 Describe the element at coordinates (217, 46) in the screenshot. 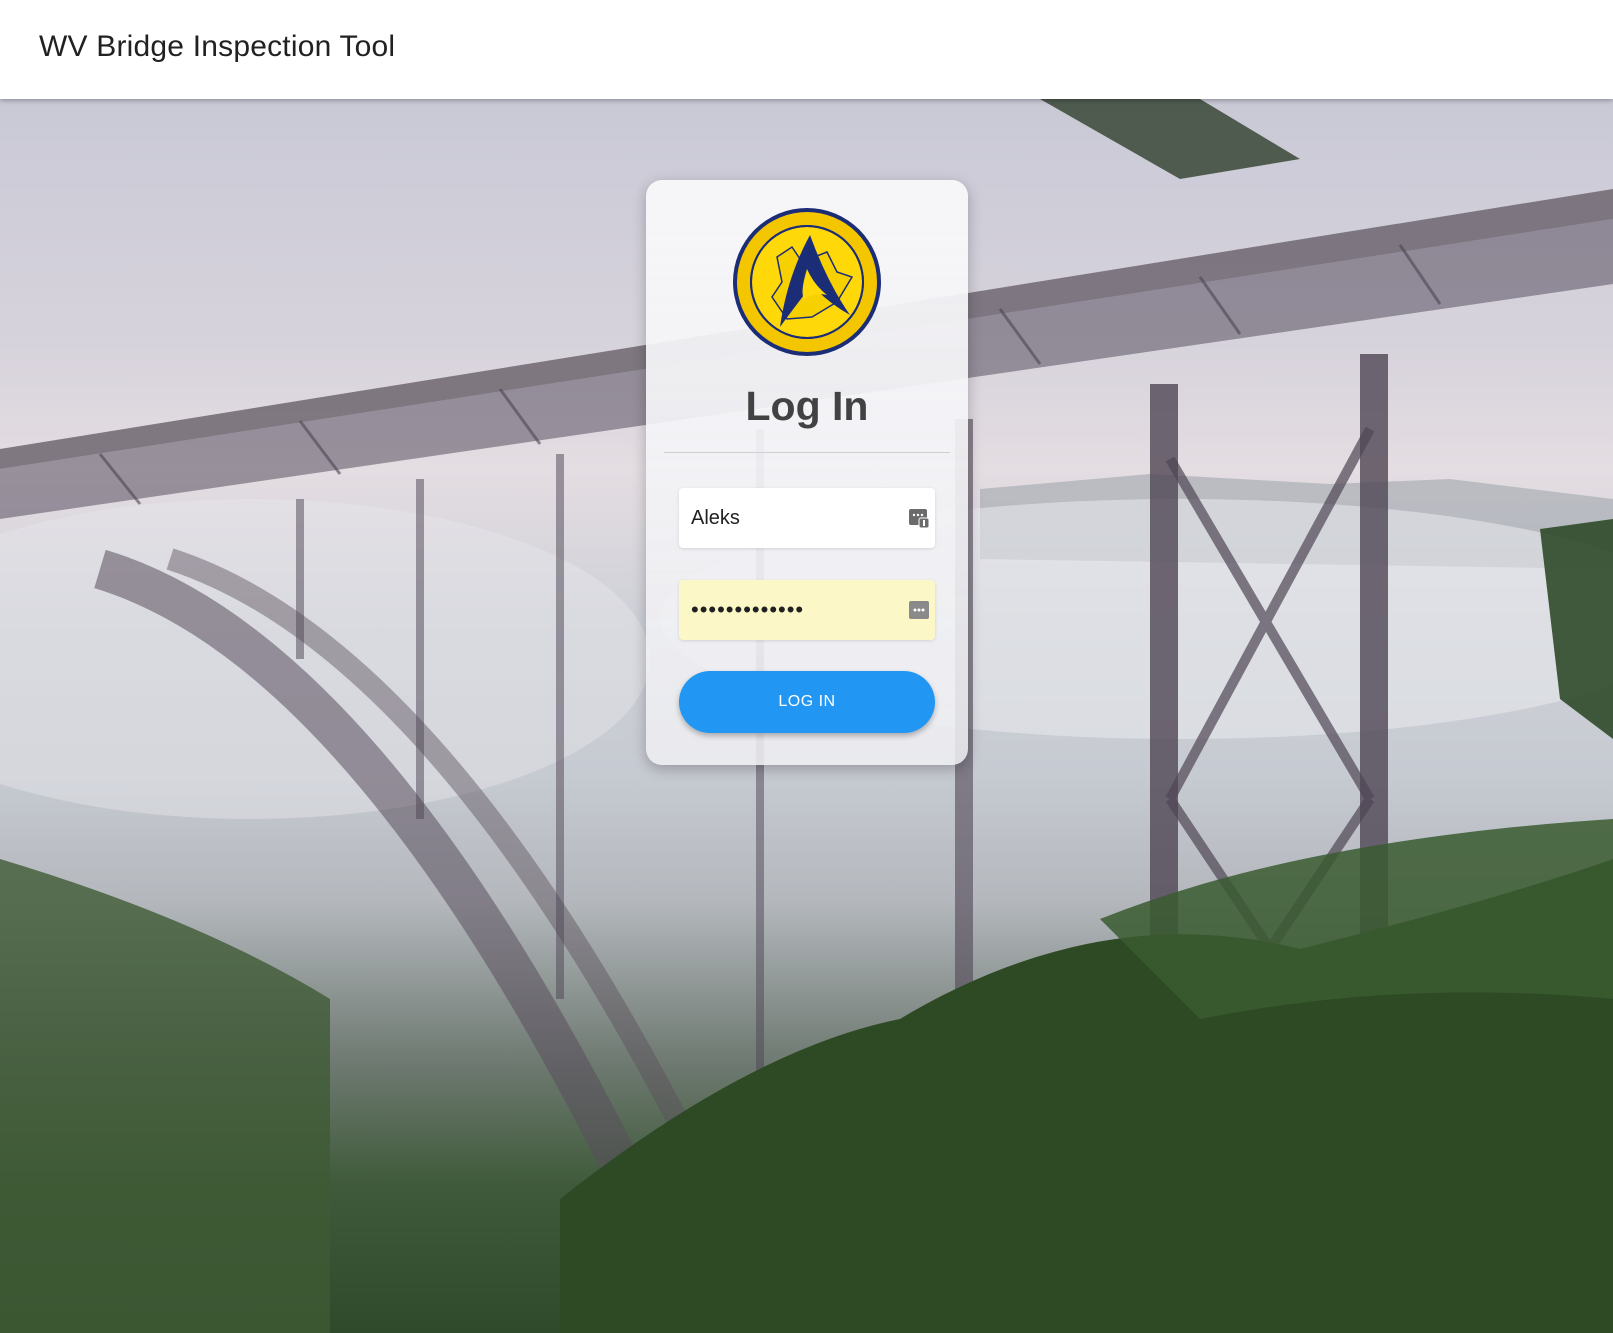

I see `app-title: WV Bridge Inspection Tool` at that location.